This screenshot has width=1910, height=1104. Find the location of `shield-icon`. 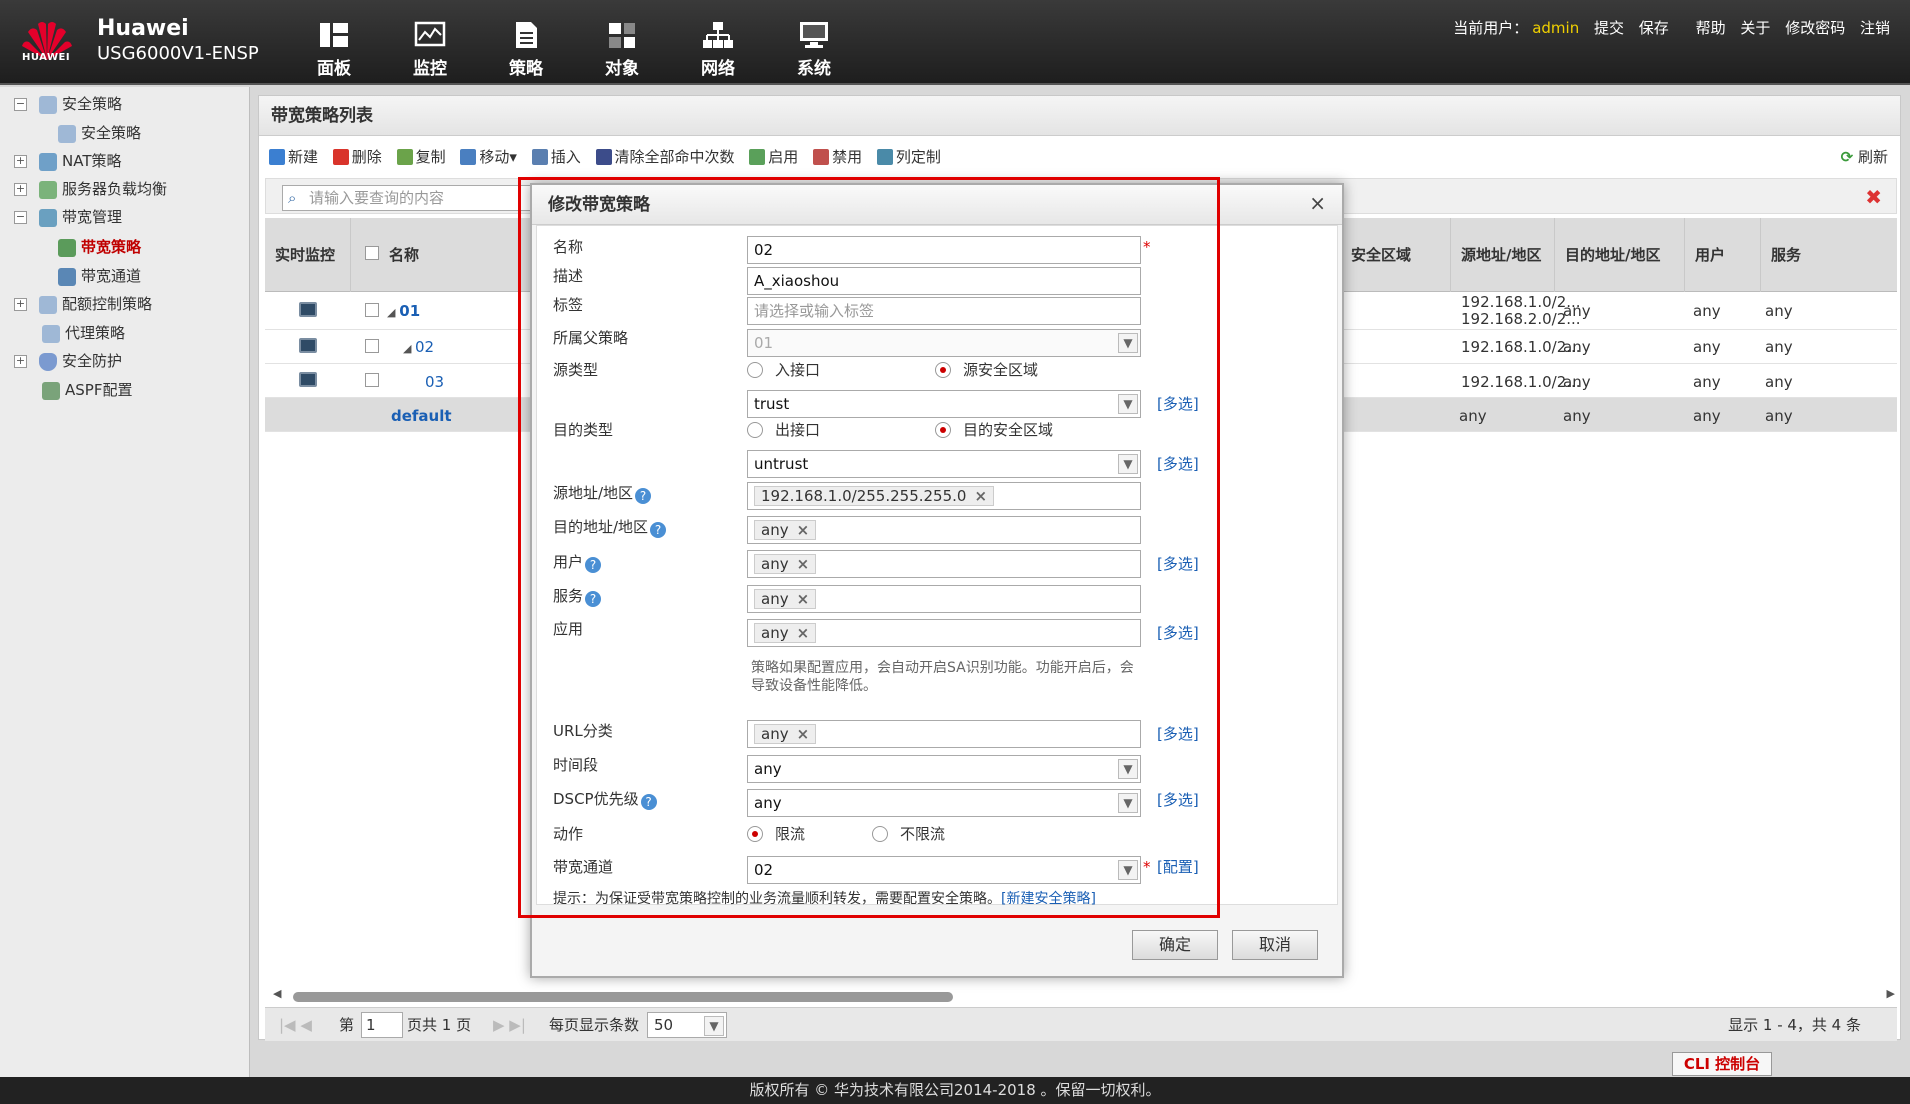

shield-icon is located at coordinates (48, 361).